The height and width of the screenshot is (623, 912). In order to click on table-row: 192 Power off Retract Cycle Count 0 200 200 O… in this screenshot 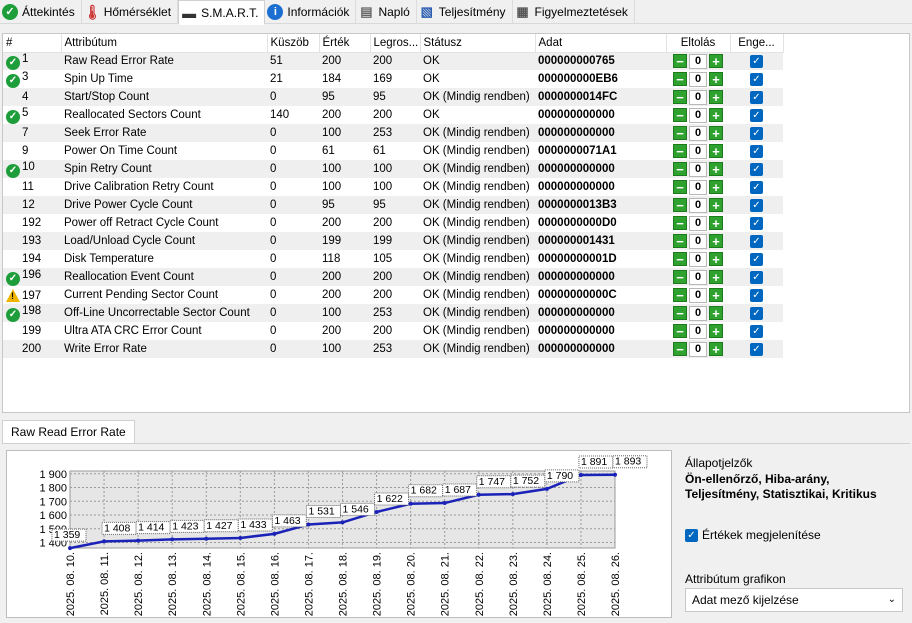, I will do `click(393, 223)`.